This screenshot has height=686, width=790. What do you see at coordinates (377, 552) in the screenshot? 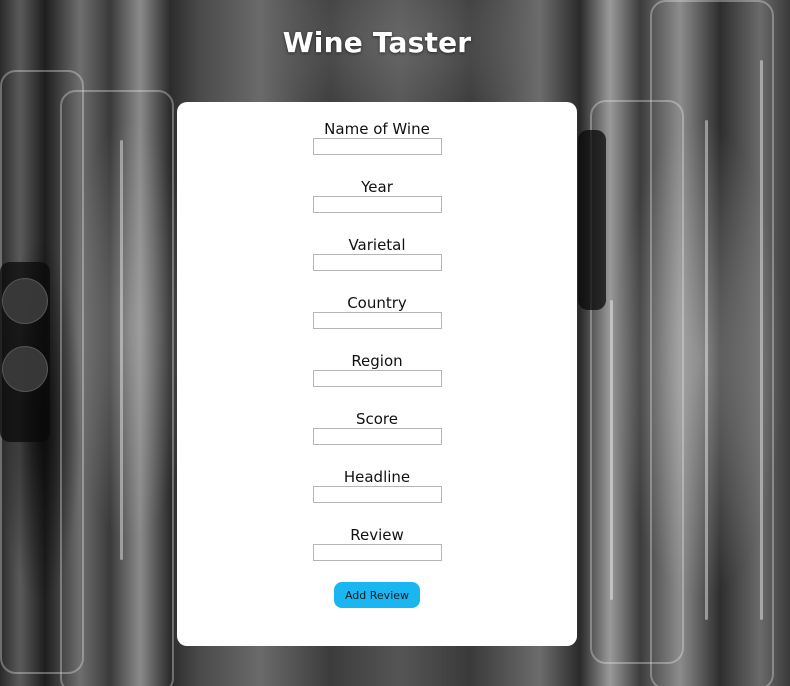
I see `review-input` at bounding box center [377, 552].